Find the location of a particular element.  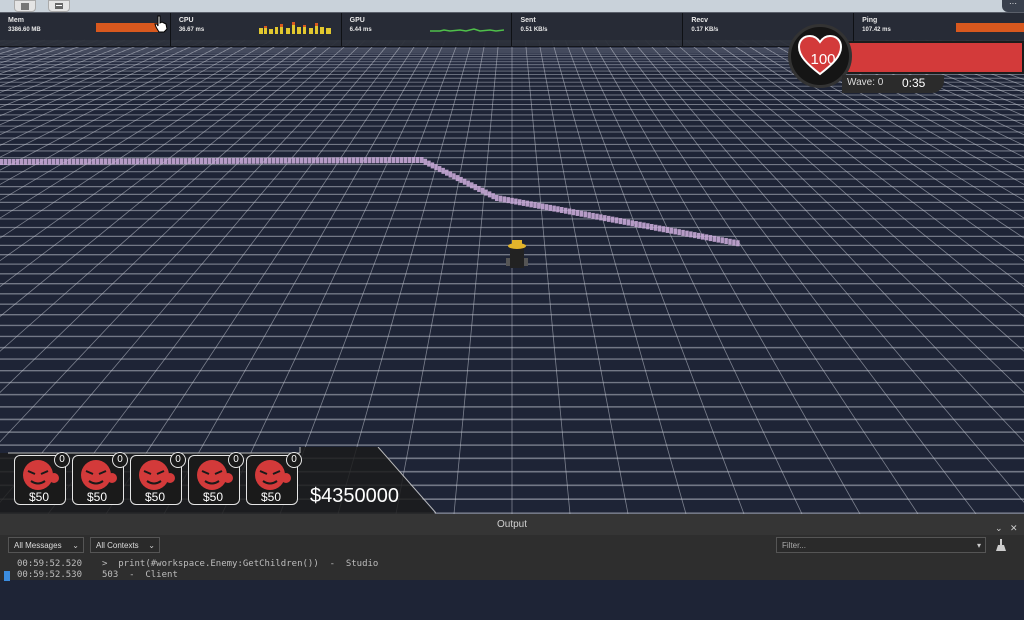

stat-mem: Mem 3386.60 MB is located at coordinates (85, 29).